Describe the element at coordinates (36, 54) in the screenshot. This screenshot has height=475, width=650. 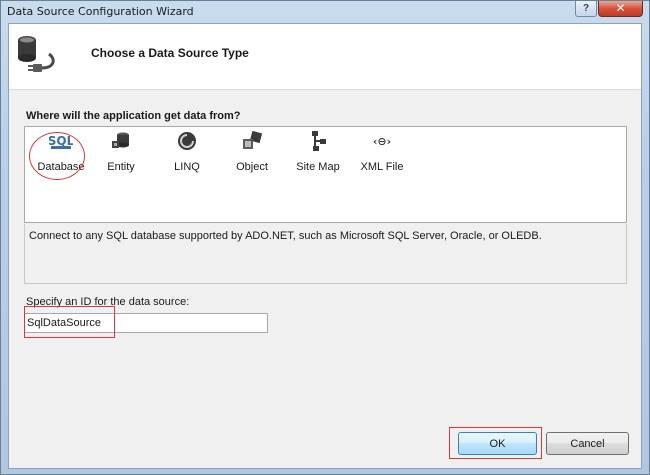
I see `database-plug-icon` at that location.